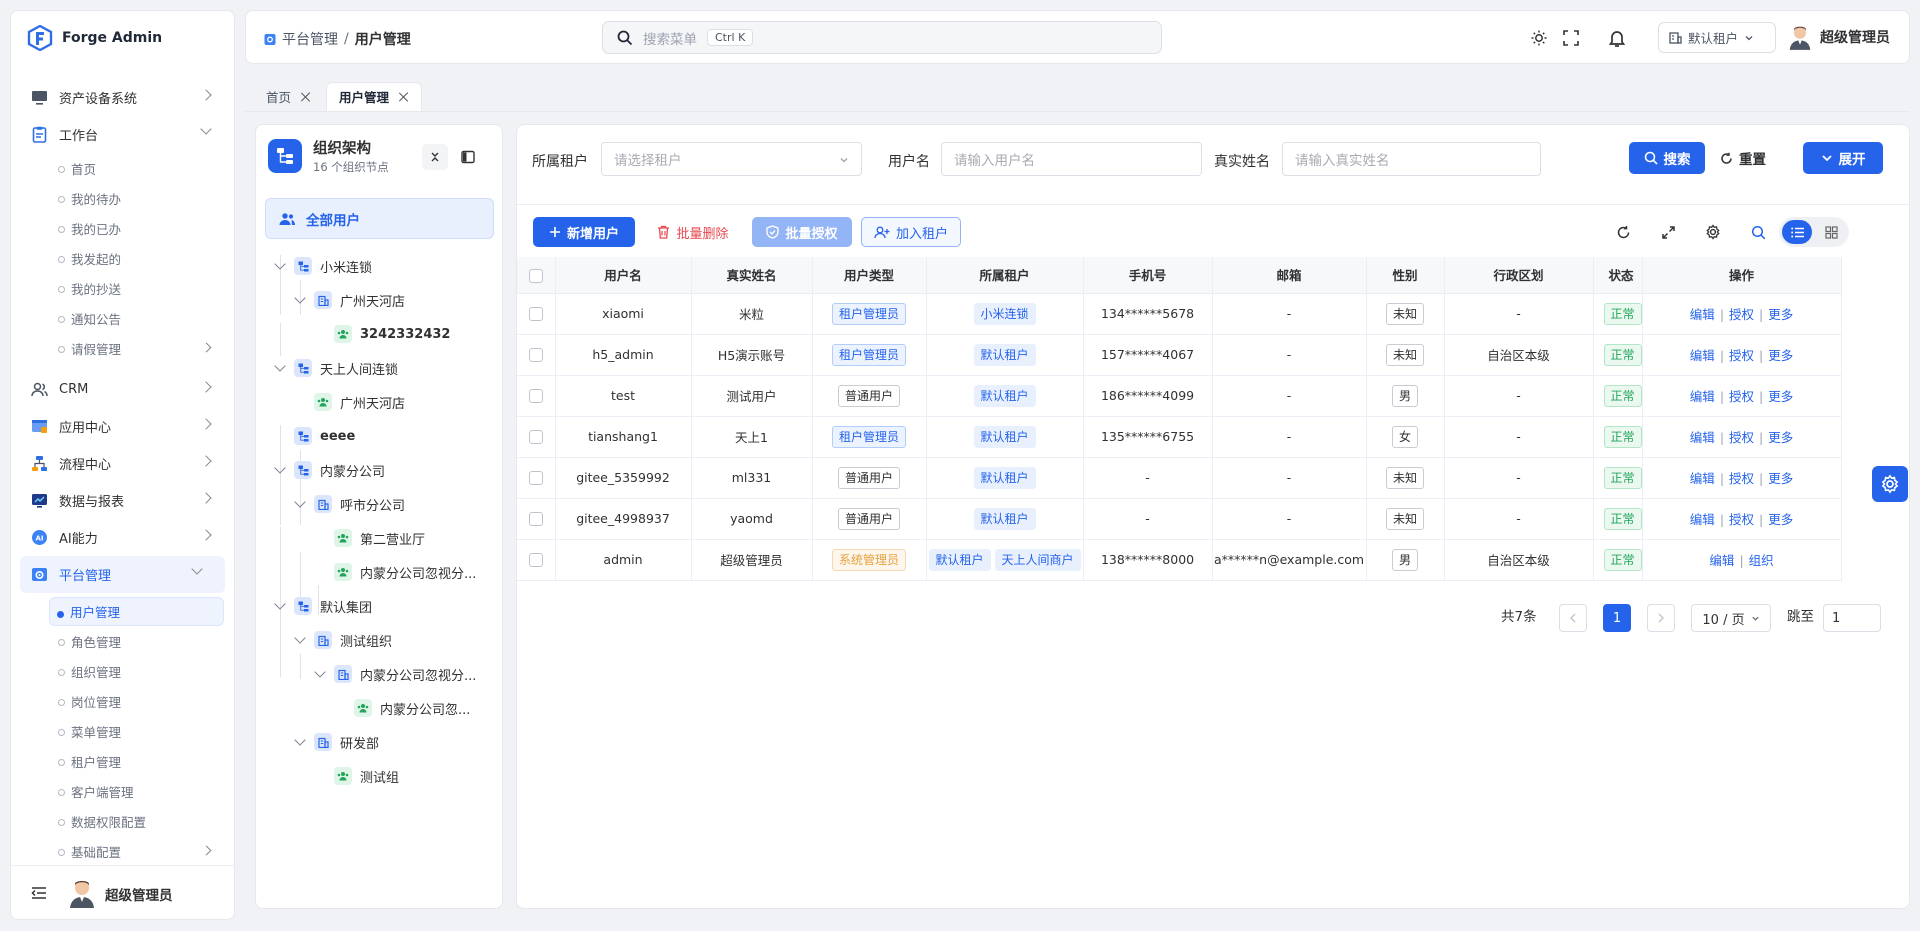  I want to click on sidebar-item-app-center: 应用中心, so click(122, 426).